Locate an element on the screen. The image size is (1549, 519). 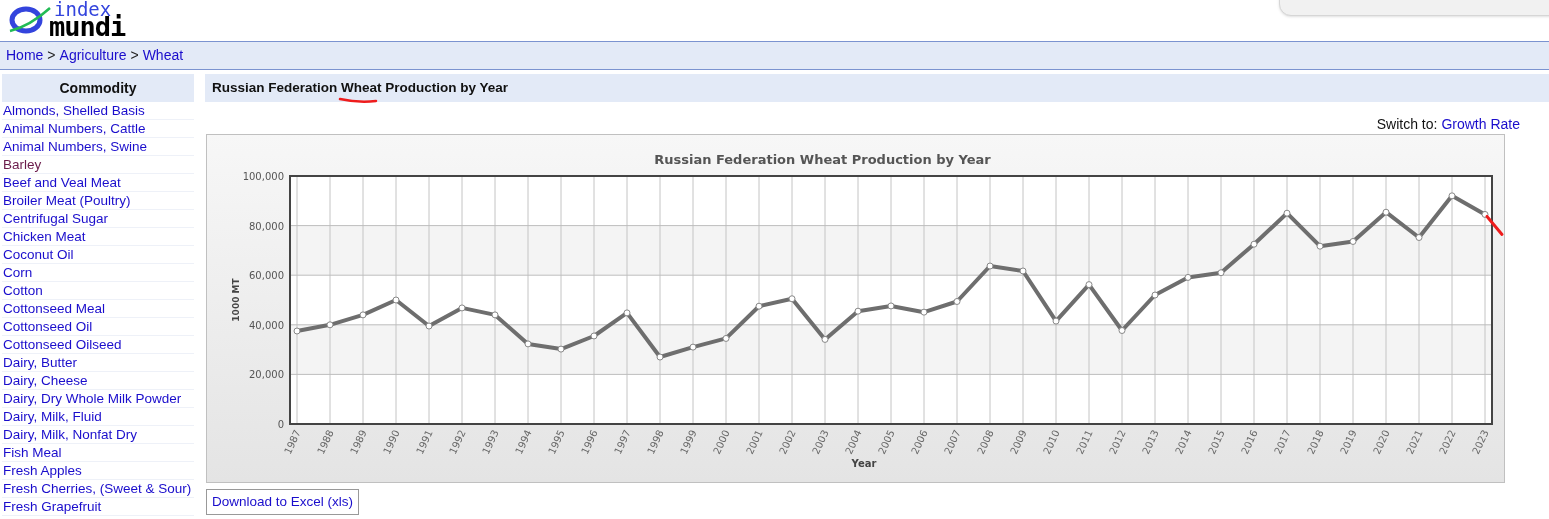
breadcrumb-link: Agriculture is located at coordinates (93, 55).